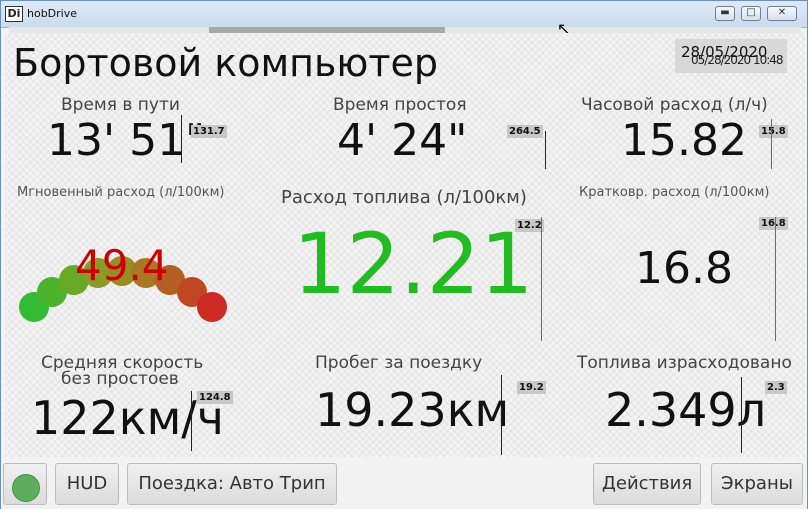 The width and height of the screenshot is (808, 509). Describe the element at coordinates (529, 225) in the screenshot. I see `fuel-chip: 12.2` at that location.